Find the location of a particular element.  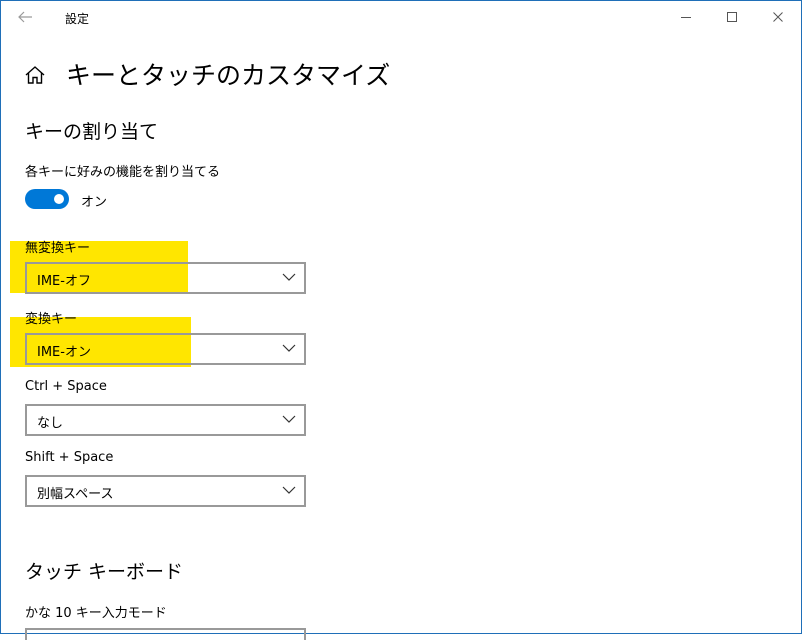

ctrl-space-value: なし is located at coordinates (50, 423).